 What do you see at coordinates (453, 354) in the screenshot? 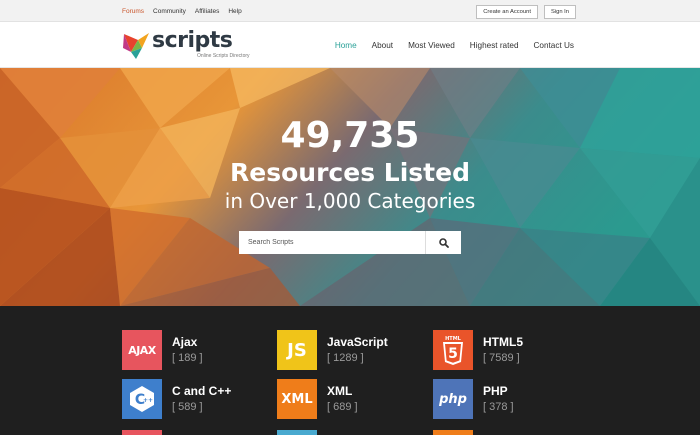
I see `svg-text: 5` at bounding box center [453, 354].